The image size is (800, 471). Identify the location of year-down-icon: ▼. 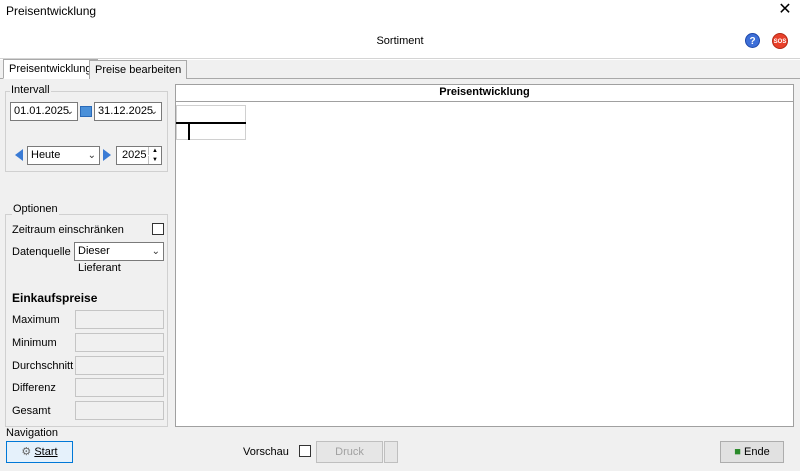
(154, 160).